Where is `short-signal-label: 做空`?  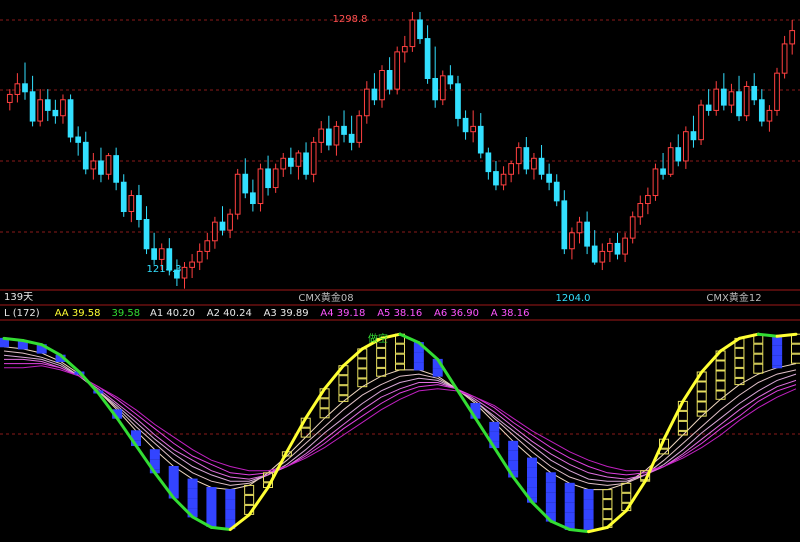
short-signal-label: 做空 is located at coordinates (378, 338).